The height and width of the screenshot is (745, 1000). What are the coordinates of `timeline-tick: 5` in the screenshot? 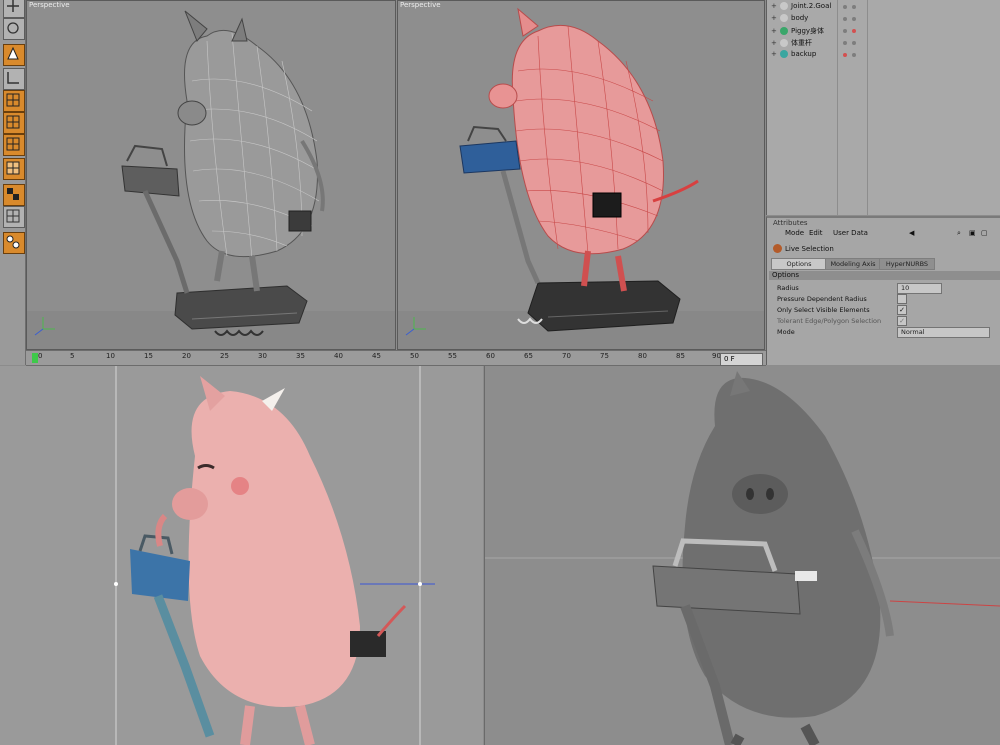 It's located at (72, 356).